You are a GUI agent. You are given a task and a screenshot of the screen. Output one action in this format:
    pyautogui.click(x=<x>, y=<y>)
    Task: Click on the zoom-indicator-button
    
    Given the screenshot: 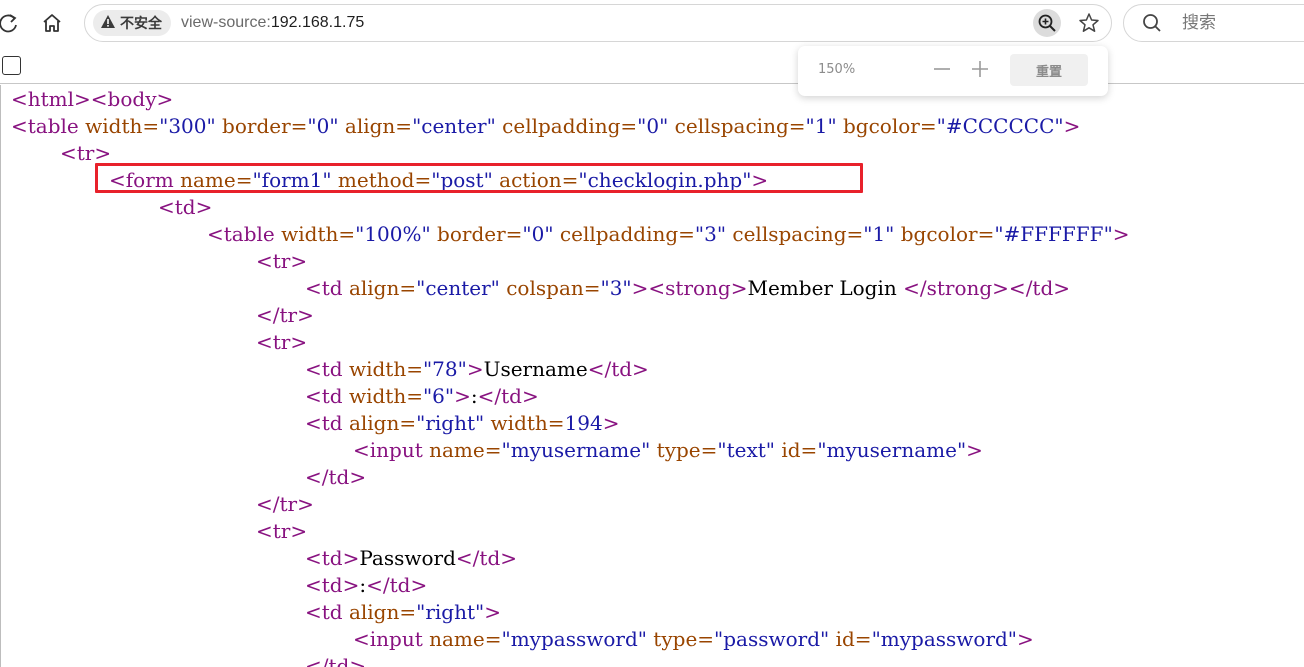 What is the action you would take?
    pyautogui.click(x=1047, y=23)
    